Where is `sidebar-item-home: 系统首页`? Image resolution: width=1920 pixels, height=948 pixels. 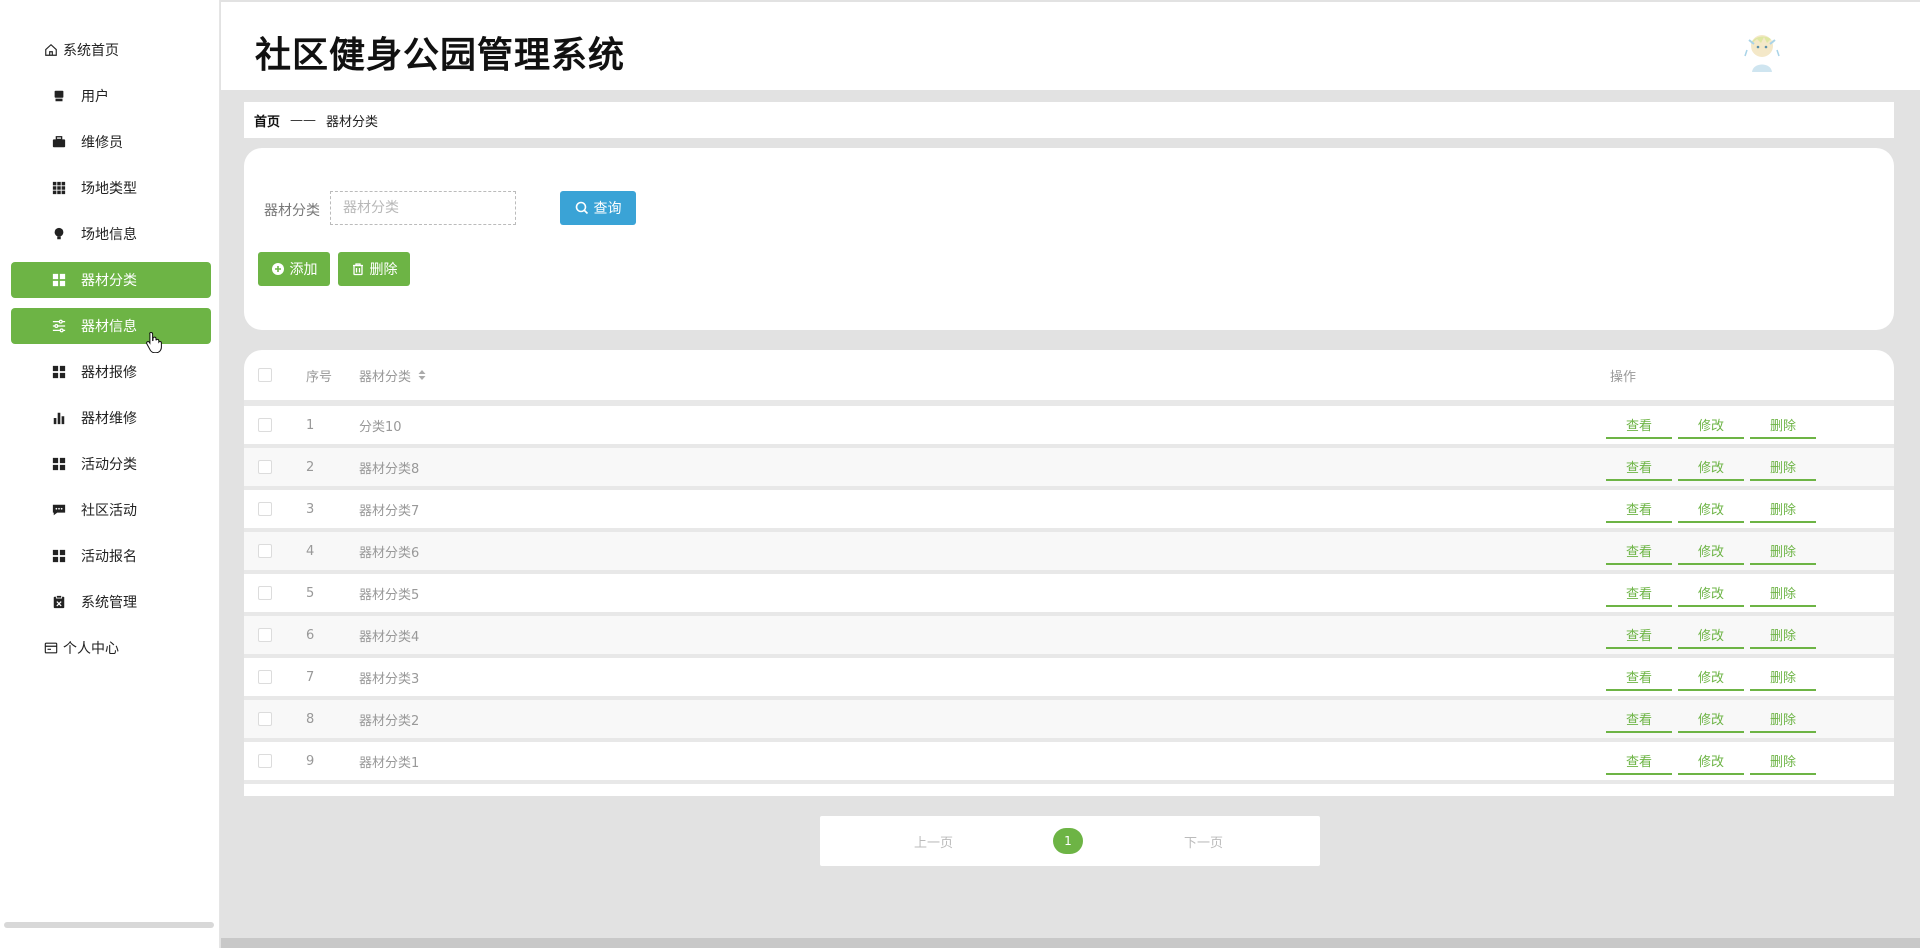
sidebar-item-home: 系统首页 is located at coordinates (111, 50).